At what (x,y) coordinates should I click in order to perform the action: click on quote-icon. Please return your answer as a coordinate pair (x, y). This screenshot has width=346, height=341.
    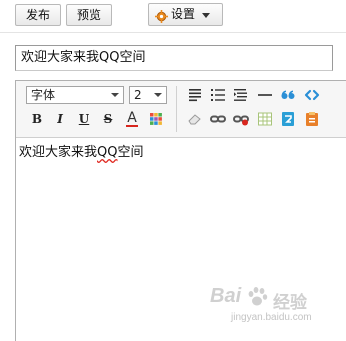
    Looking at the image, I should click on (288, 95).